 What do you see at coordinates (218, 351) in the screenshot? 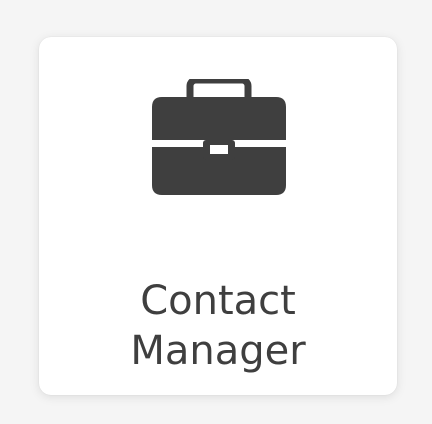
I see `app-label-line2: Manager` at bounding box center [218, 351].